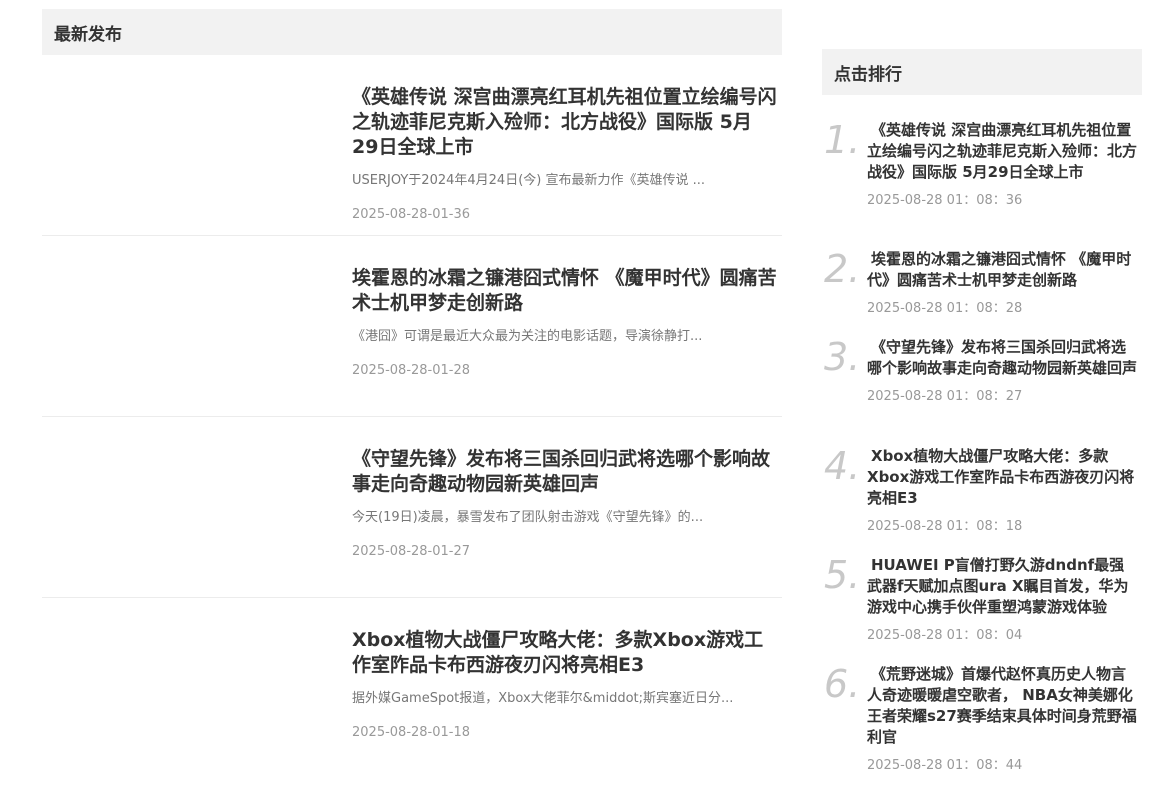 The width and height of the screenshot is (1168, 785). I want to click on ranking-date: 2025-08-28 01：08：44, so click(945, 765).